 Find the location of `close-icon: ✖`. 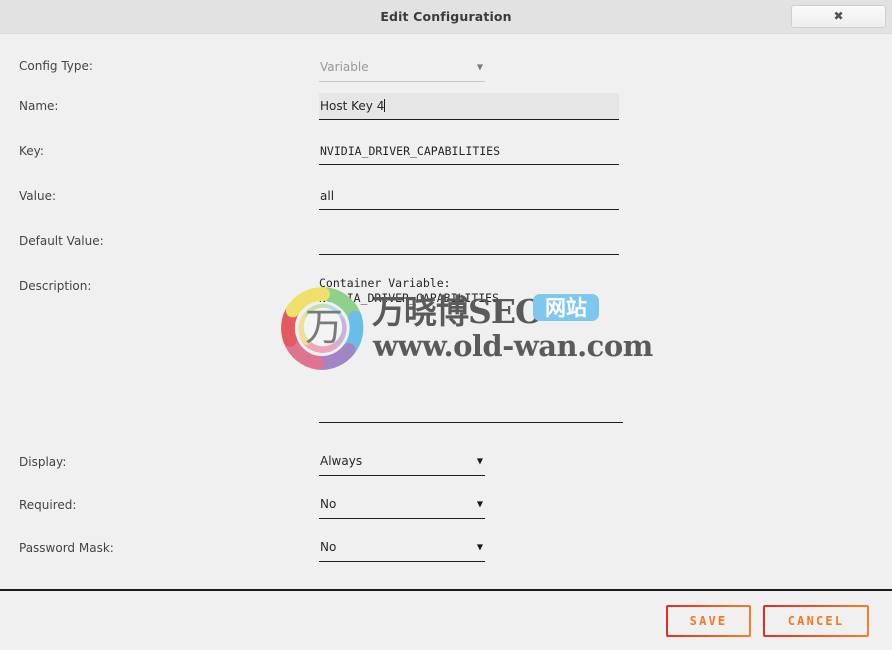

close-icon: ✖ is located at coordinates (838, 16).